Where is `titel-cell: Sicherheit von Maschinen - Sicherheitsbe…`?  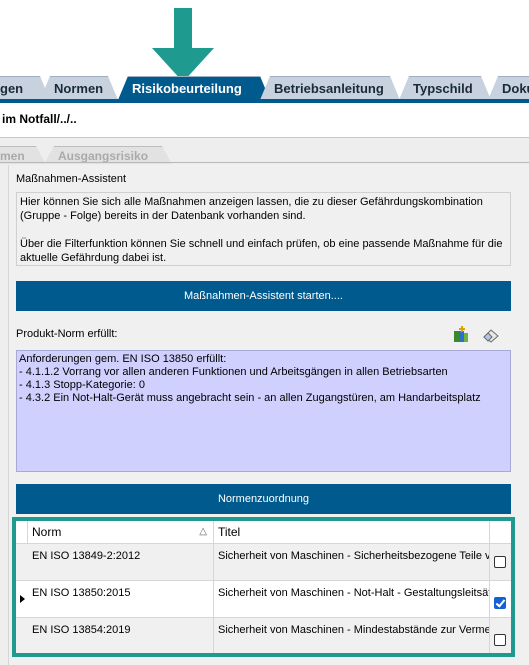
titel-cell: Sicherheit von Maschinen - Sicherheitsbe… is located at coordinates (352, 562).